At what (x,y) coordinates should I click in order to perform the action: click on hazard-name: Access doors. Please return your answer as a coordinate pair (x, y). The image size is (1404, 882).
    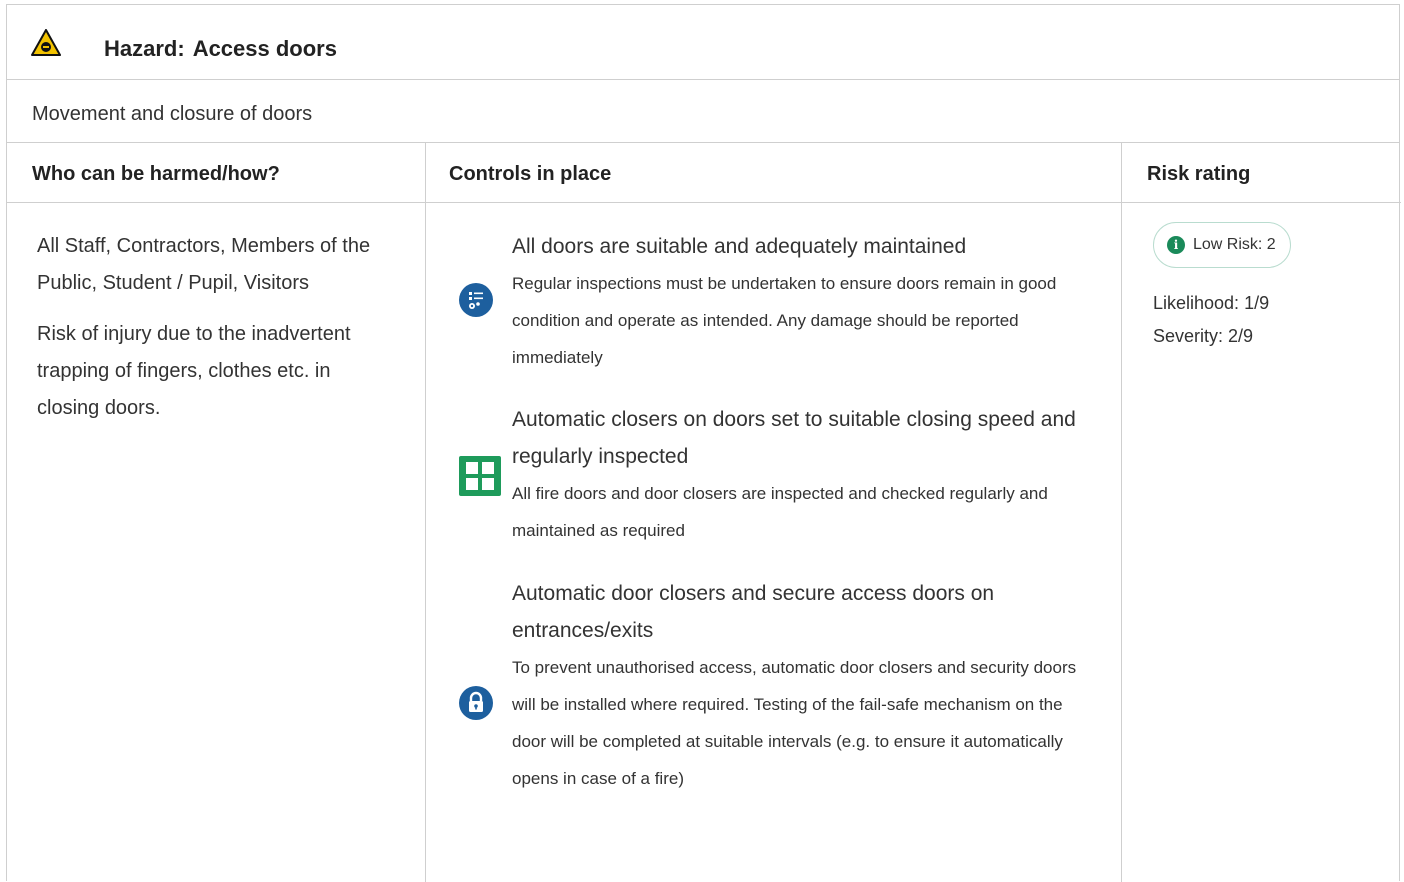
    Looking at the image, I should click on (264, 48).